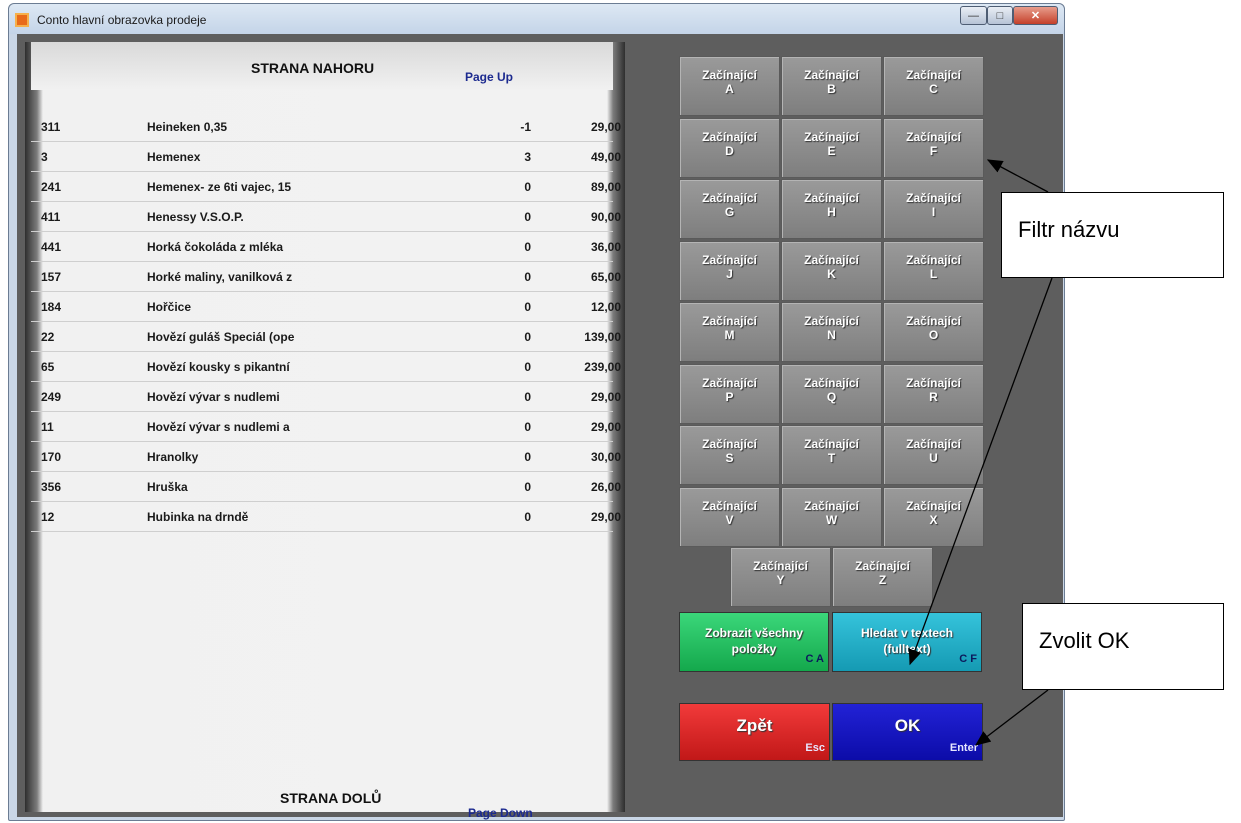 The height and width of the screenshot is (823, 1241). I want to click on arrow-to-fulltext, so click(980, 471).